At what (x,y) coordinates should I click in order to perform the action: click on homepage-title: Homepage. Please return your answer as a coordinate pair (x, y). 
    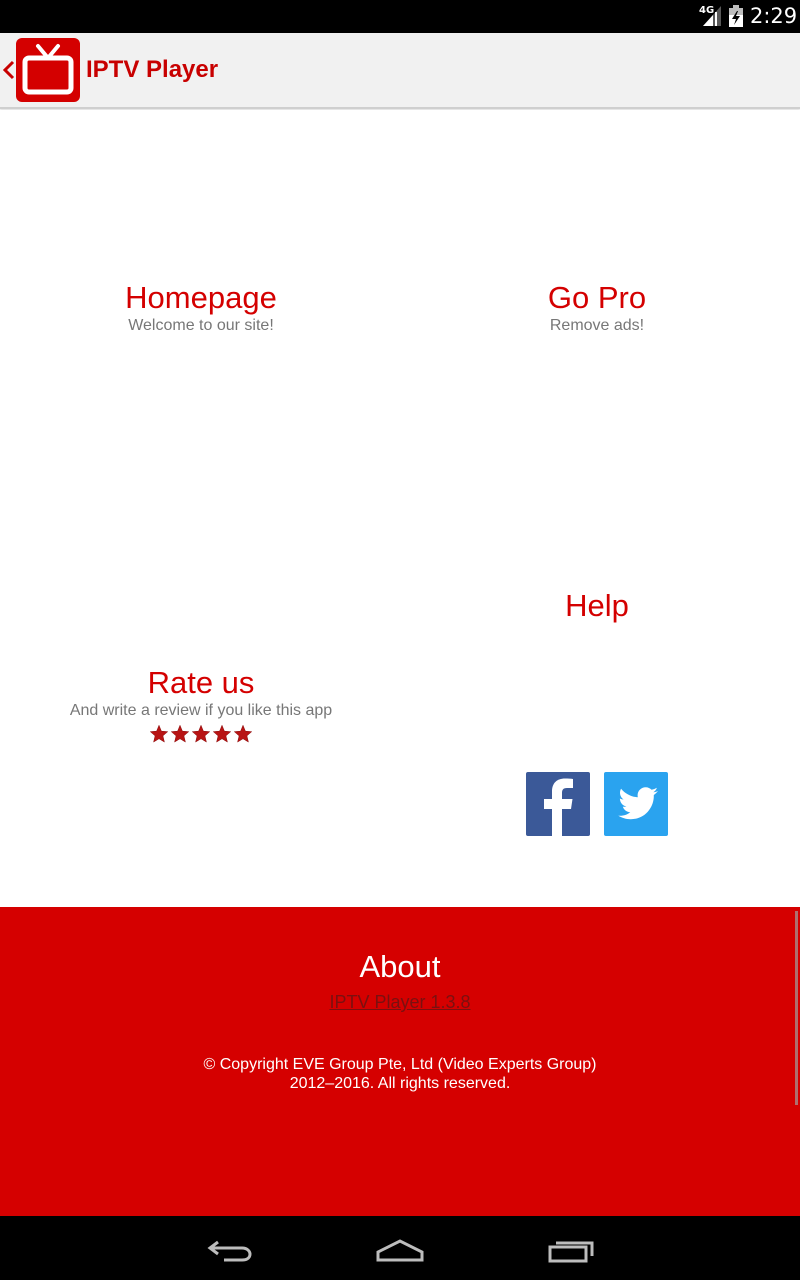
    Looking at the image, I should click on (201, 297).